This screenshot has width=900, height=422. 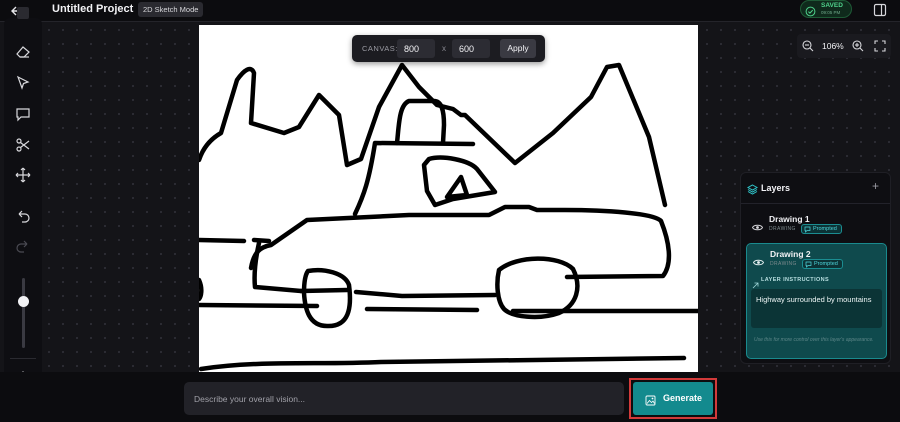 What do you see at coordinates (816, 308) in the screenshot?
I see `layer-instructions-input: Highway surrounded by mountains` at bounding box center [816, 308].